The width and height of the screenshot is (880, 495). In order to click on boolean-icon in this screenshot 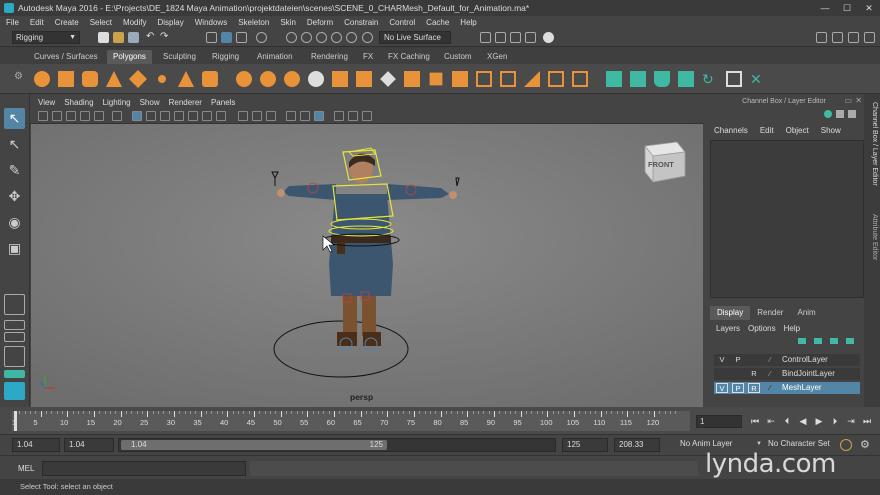, I will do `click(316, 79)`.